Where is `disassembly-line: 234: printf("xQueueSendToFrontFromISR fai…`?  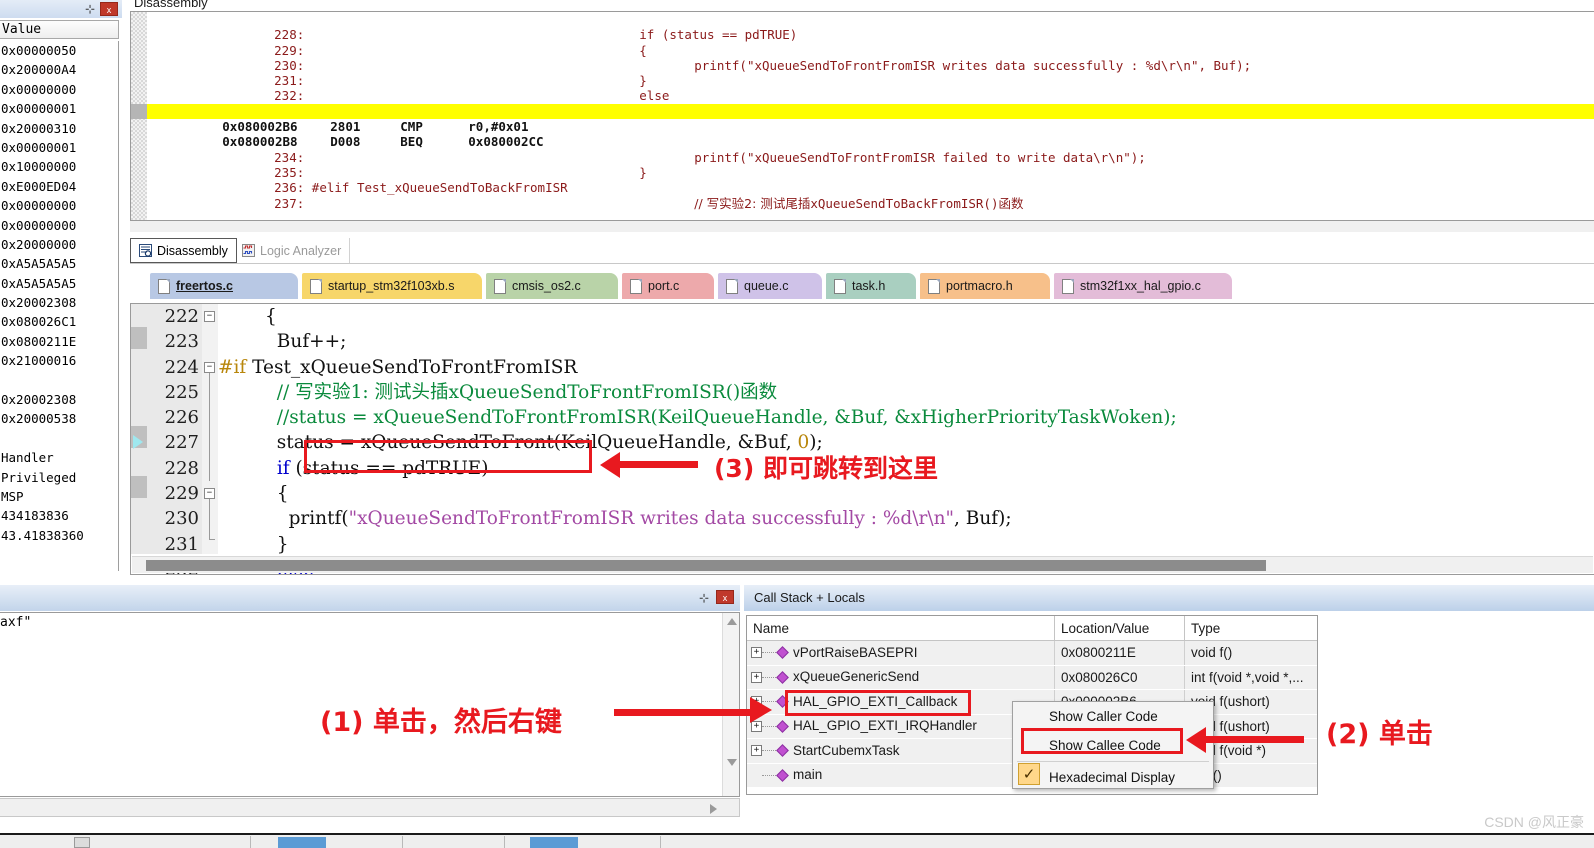 disassembly-line: 234: printf("xQueueSendToFrontFromISR fai… is located at coordinates (702, 157).